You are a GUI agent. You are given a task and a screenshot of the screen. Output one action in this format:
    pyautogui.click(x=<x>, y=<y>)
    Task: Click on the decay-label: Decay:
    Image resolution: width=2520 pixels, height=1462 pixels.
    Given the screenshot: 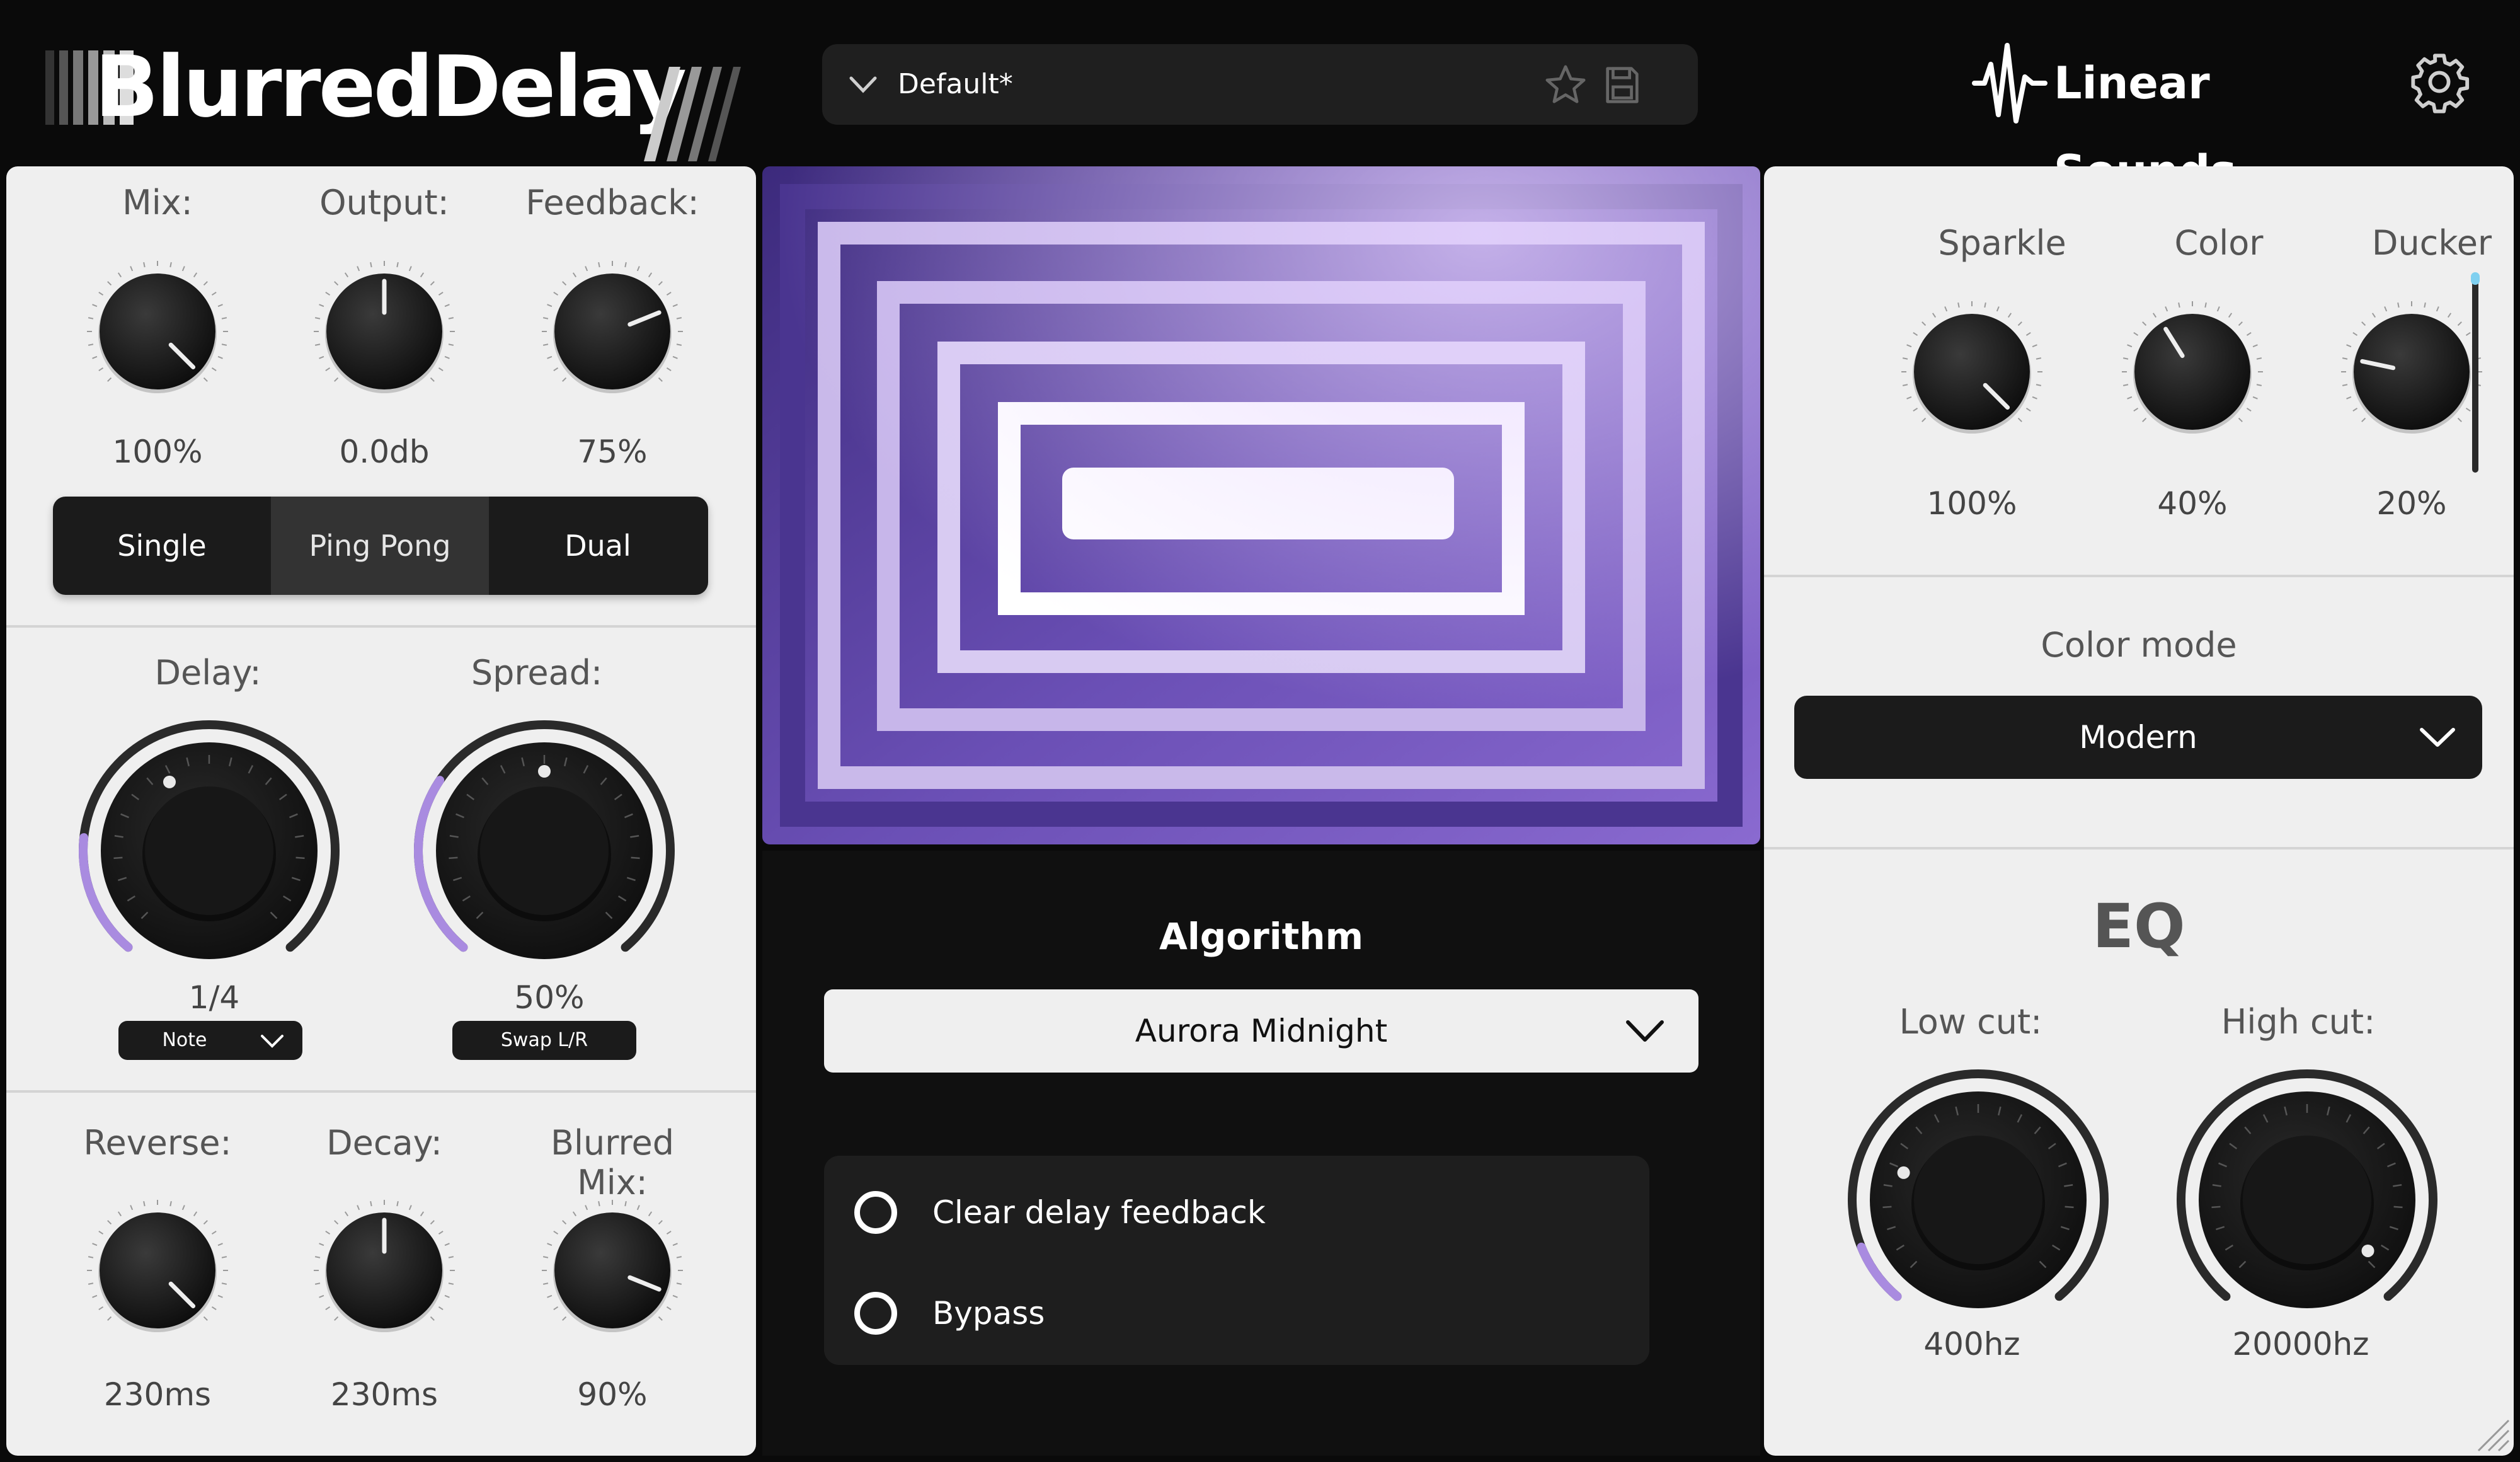 What is the action you would take?
    pyautogui.click(x=384, y=1143)
    